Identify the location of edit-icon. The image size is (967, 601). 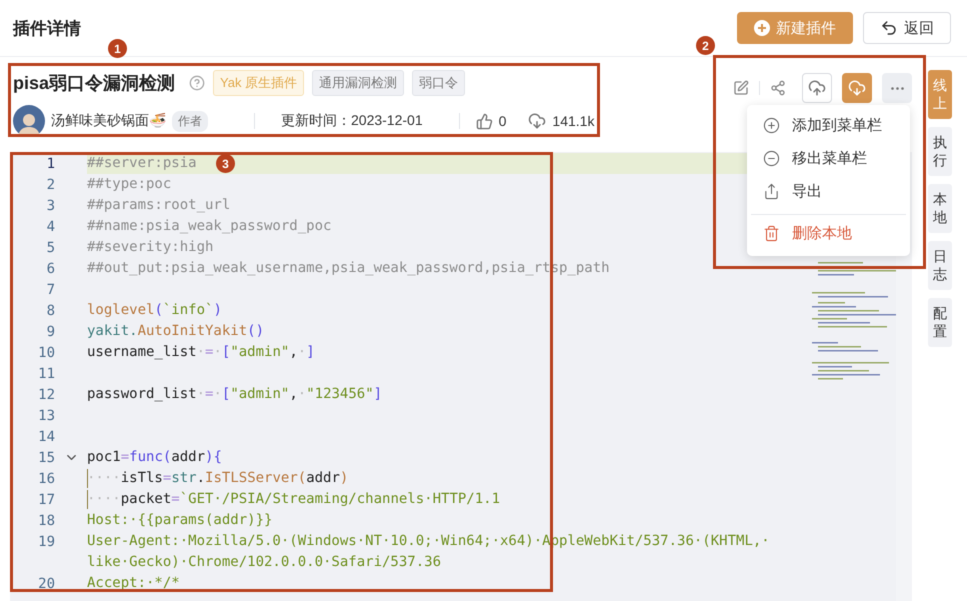
(741, 88).